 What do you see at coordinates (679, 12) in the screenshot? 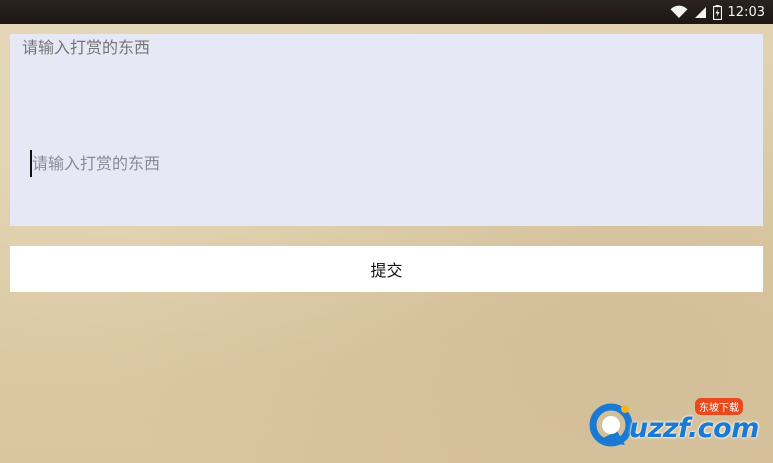
I see `wifi-icon` at bounding box center [679, 12].